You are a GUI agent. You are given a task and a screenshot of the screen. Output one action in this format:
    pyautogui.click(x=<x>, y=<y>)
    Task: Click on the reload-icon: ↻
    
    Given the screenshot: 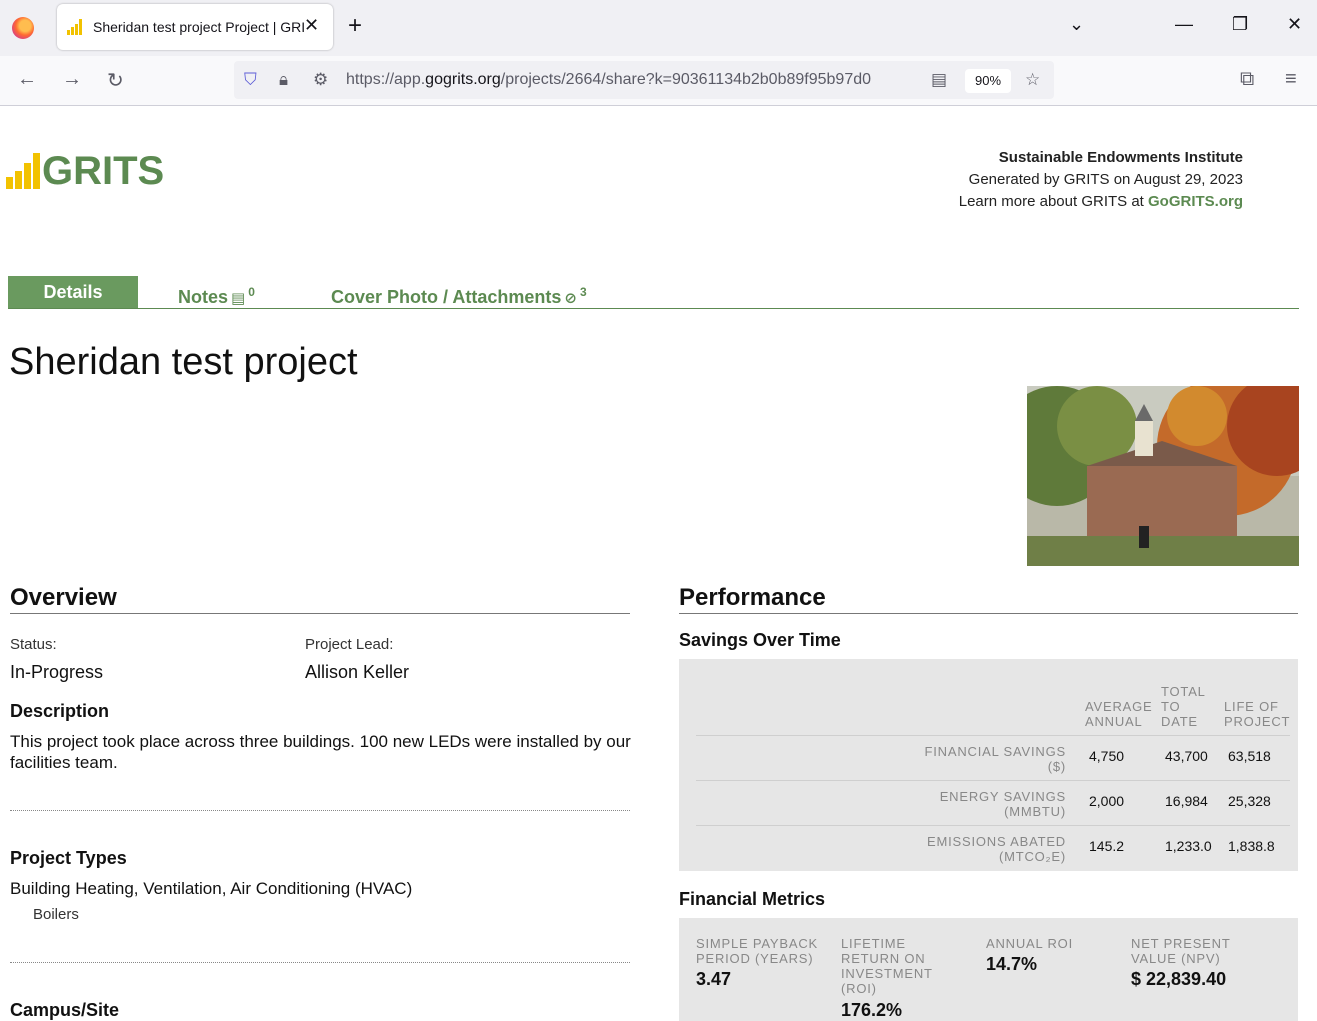 What is the action you would take?
    pyautogui.click(x=115, y=80)
    